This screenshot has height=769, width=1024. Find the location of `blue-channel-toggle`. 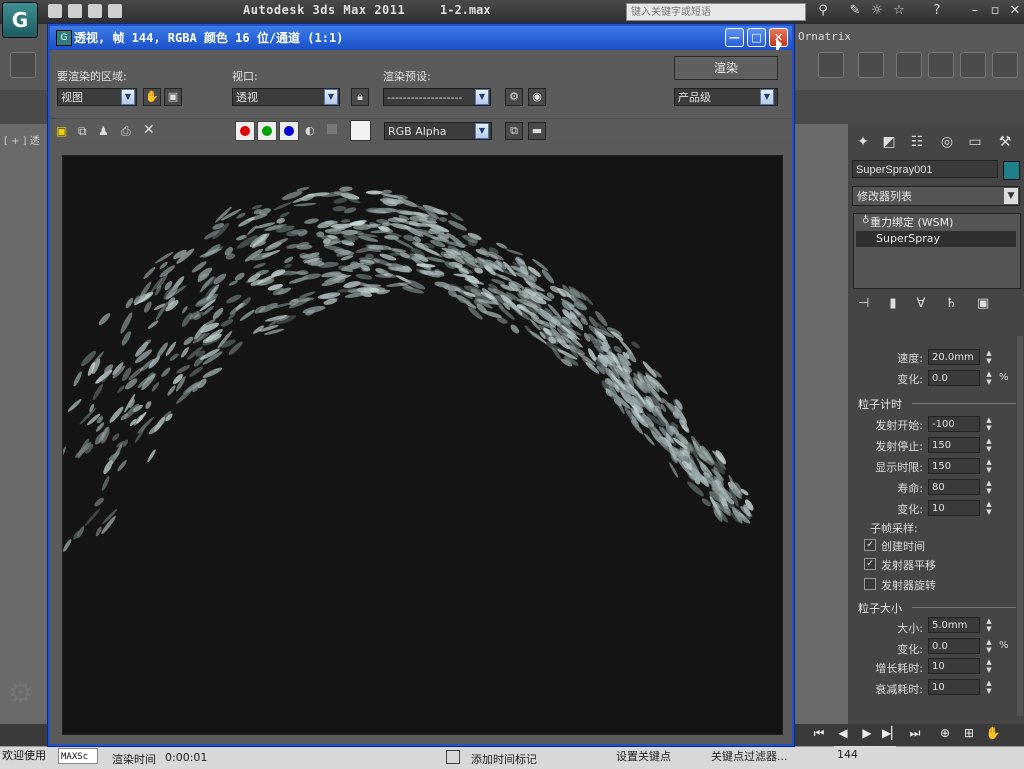

blue-channel-toggle is located at coordinates (289, 131).